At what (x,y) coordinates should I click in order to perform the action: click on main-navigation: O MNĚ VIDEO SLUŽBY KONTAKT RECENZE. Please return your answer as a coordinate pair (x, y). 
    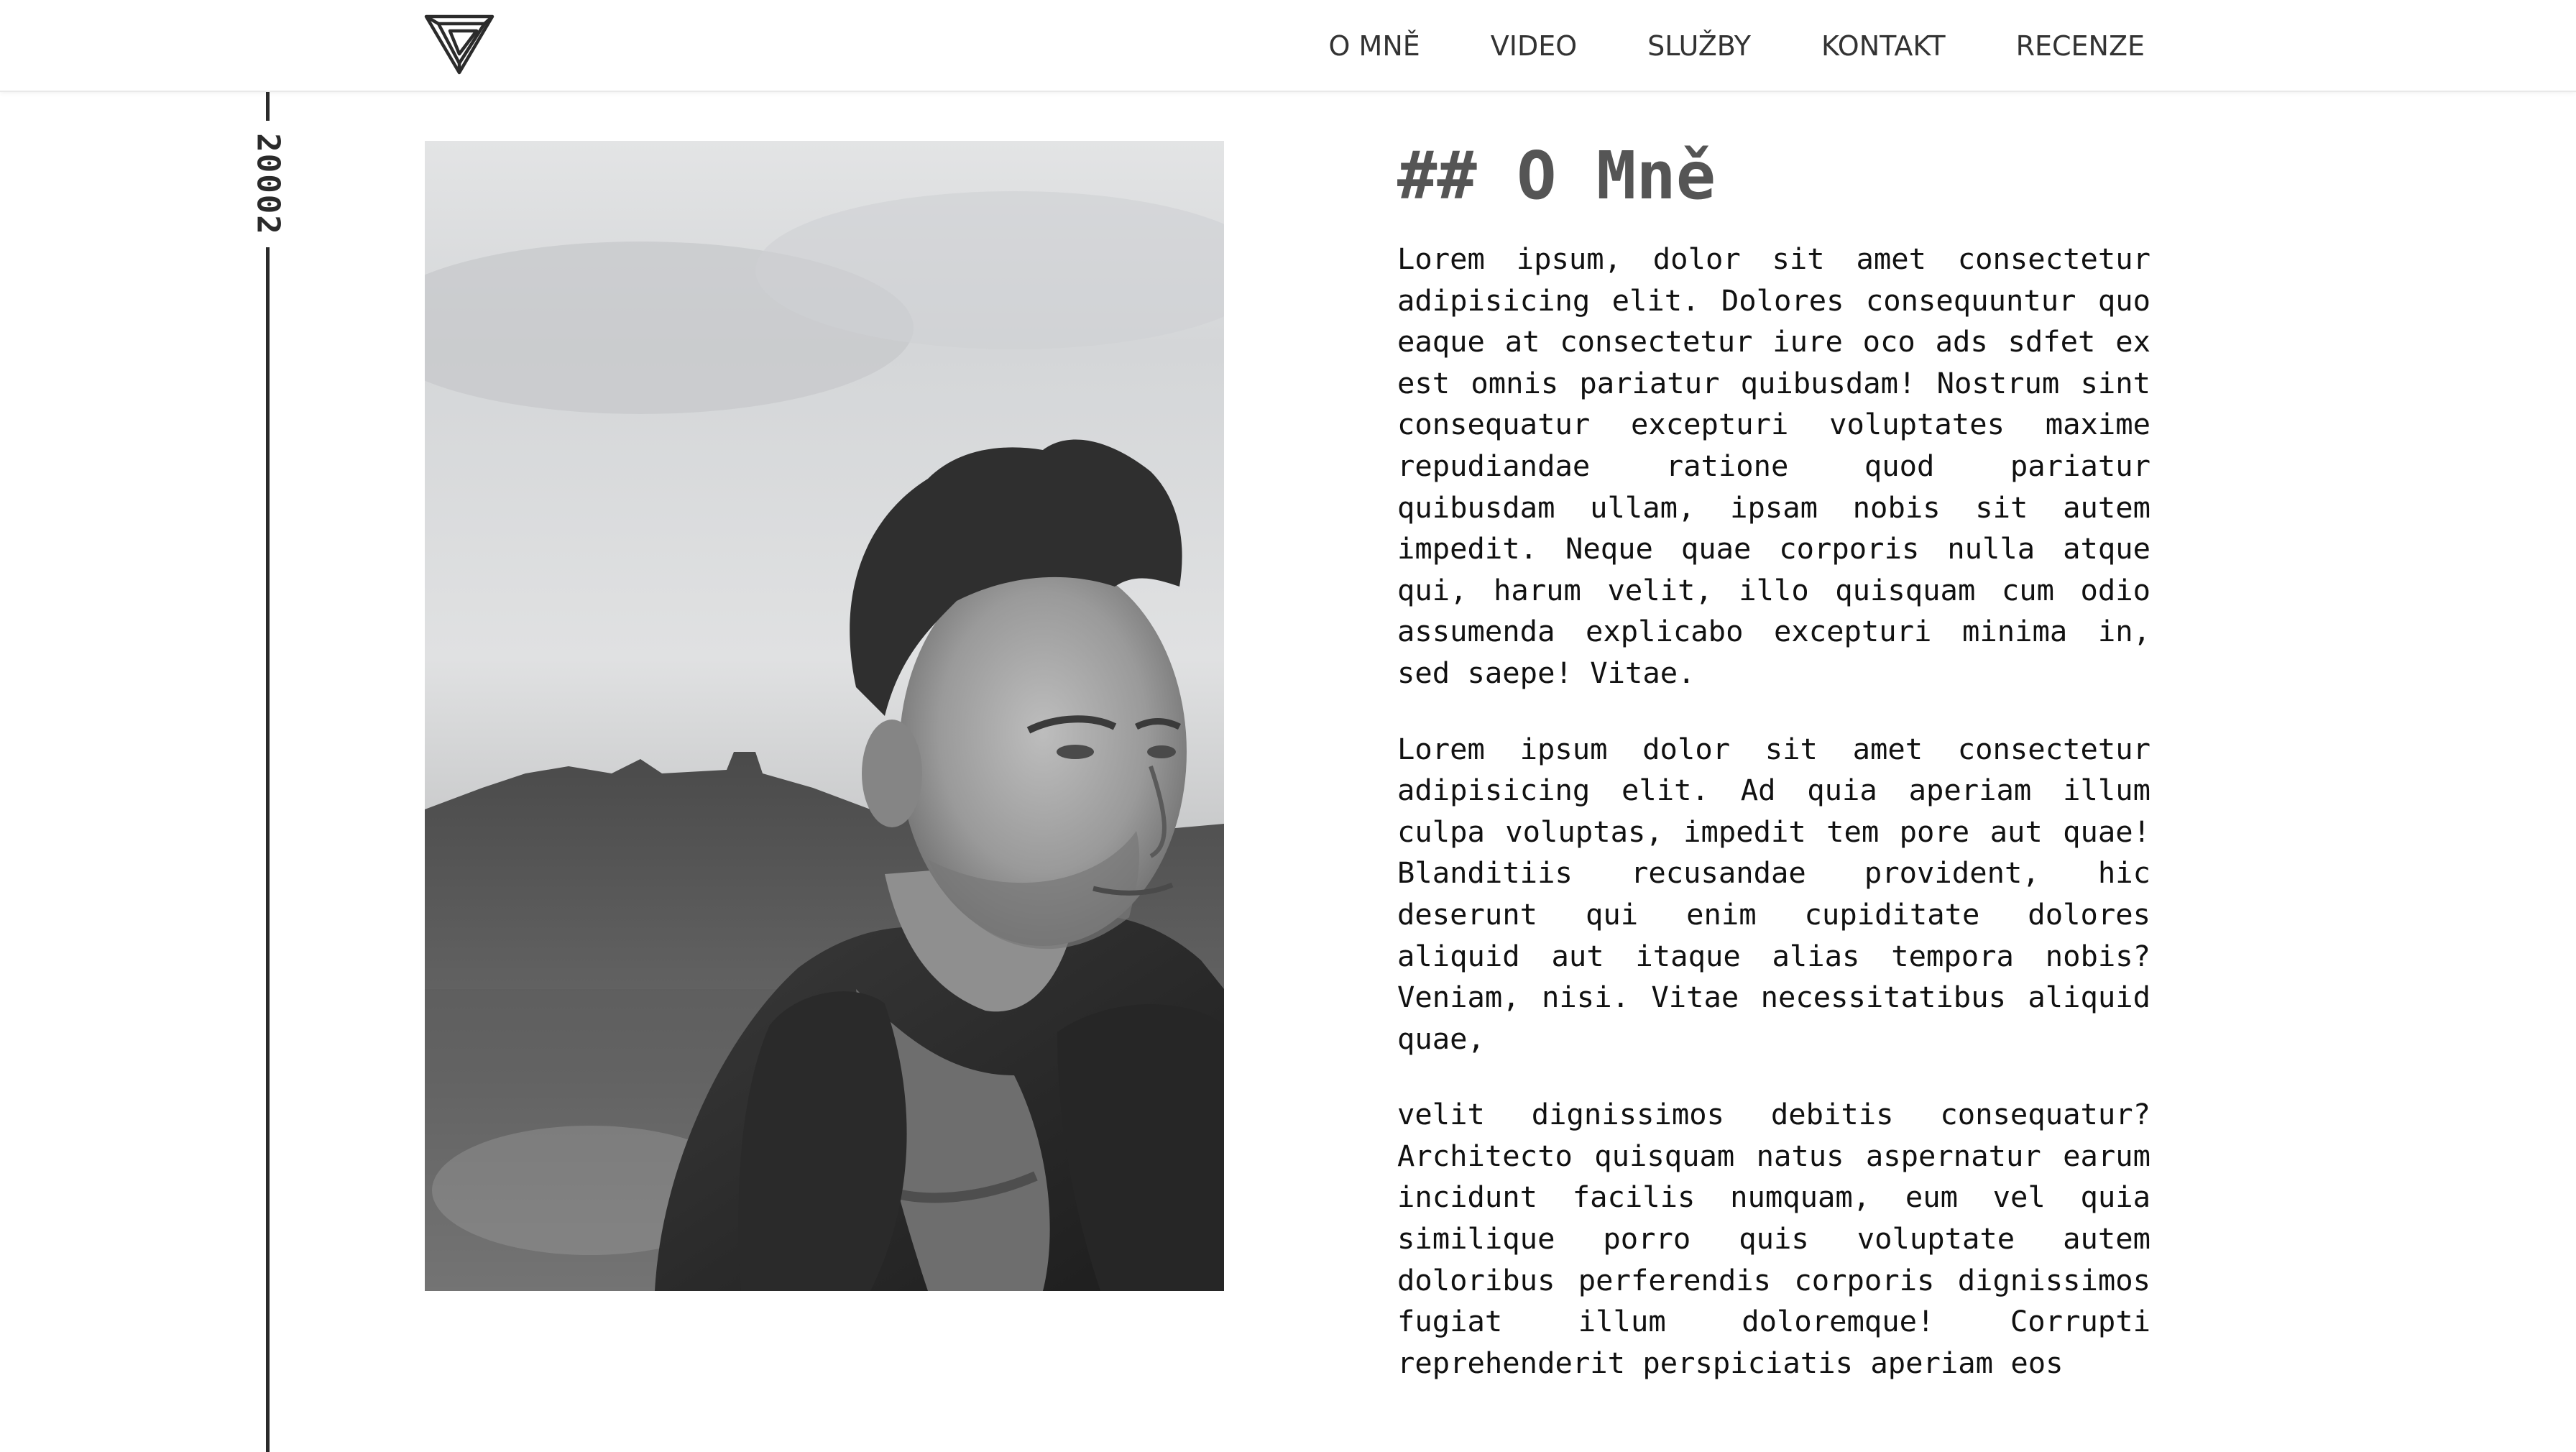
    Looking at the image, I should click on (1737, 46).